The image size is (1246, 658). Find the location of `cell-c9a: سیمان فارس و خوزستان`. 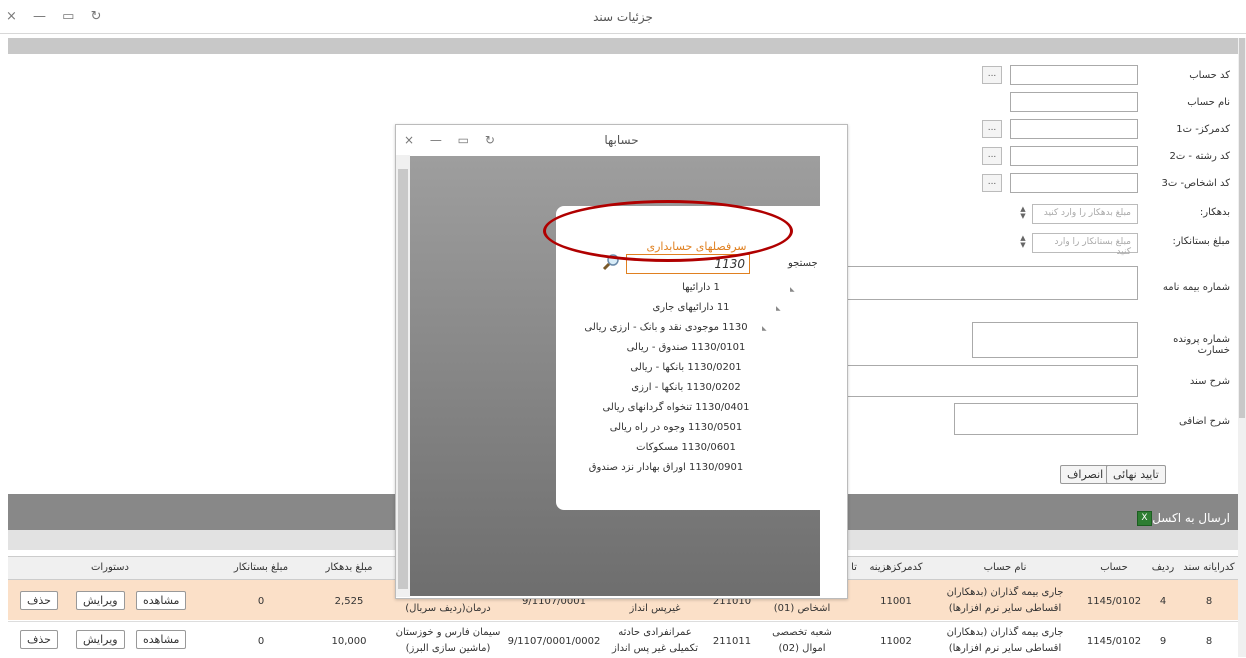

cell-c9a: سیمان فارس و خوزستان is located at coordinates (448, 632).